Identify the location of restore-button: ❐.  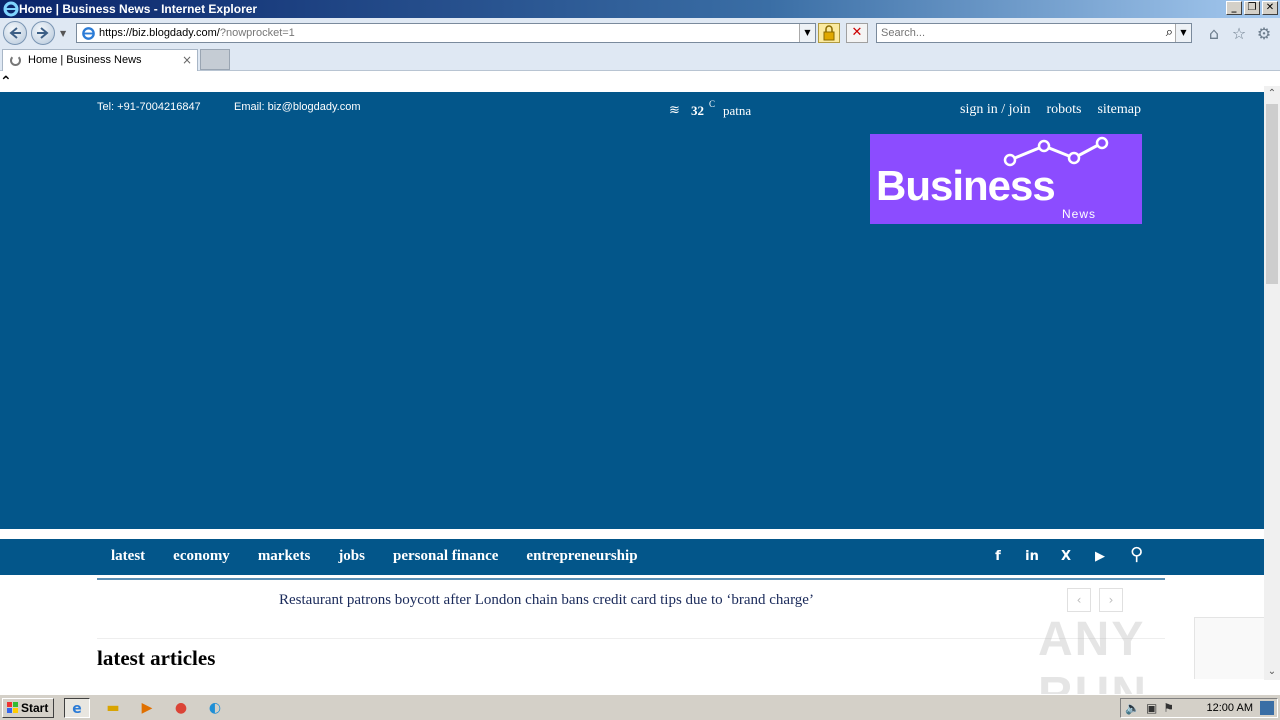
(1252, 8).